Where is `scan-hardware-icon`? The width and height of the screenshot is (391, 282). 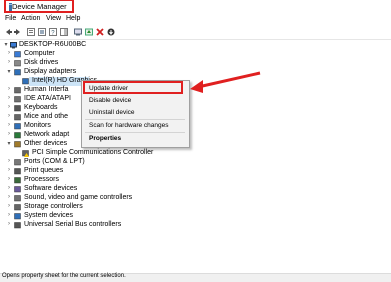
scan-hardware-icon is located at coordinates (78, 32).